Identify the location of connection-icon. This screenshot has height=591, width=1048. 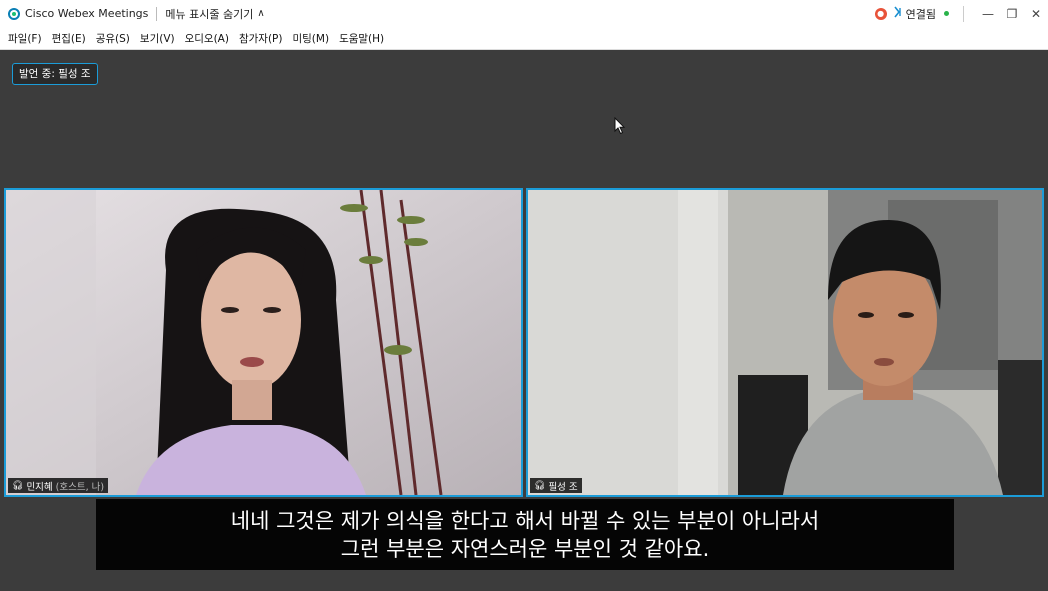
(897, 13).